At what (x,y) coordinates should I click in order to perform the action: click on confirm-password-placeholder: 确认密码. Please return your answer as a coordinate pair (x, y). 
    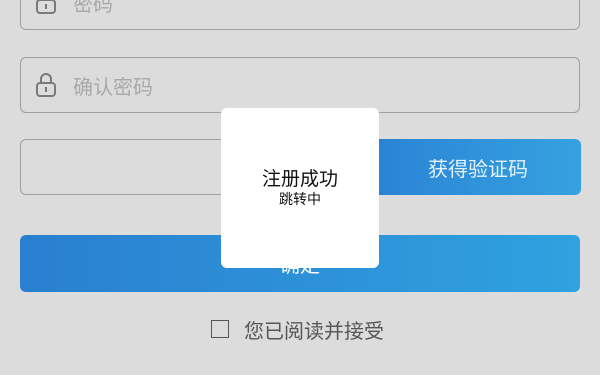
    Looking at the image, I should click on (113, 86).